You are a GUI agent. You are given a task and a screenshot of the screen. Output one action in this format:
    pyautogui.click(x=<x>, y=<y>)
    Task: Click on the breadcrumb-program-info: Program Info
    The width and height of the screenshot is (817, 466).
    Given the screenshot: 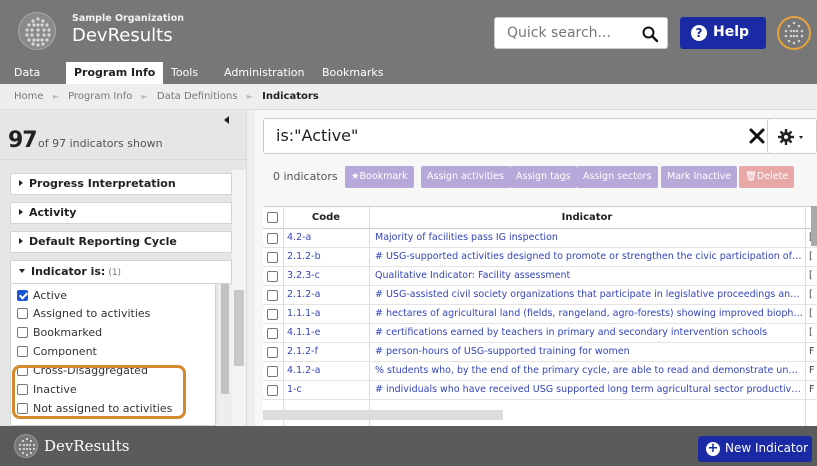 What is the action you would take?
    pyautogui.click(x=100, y=97)
    